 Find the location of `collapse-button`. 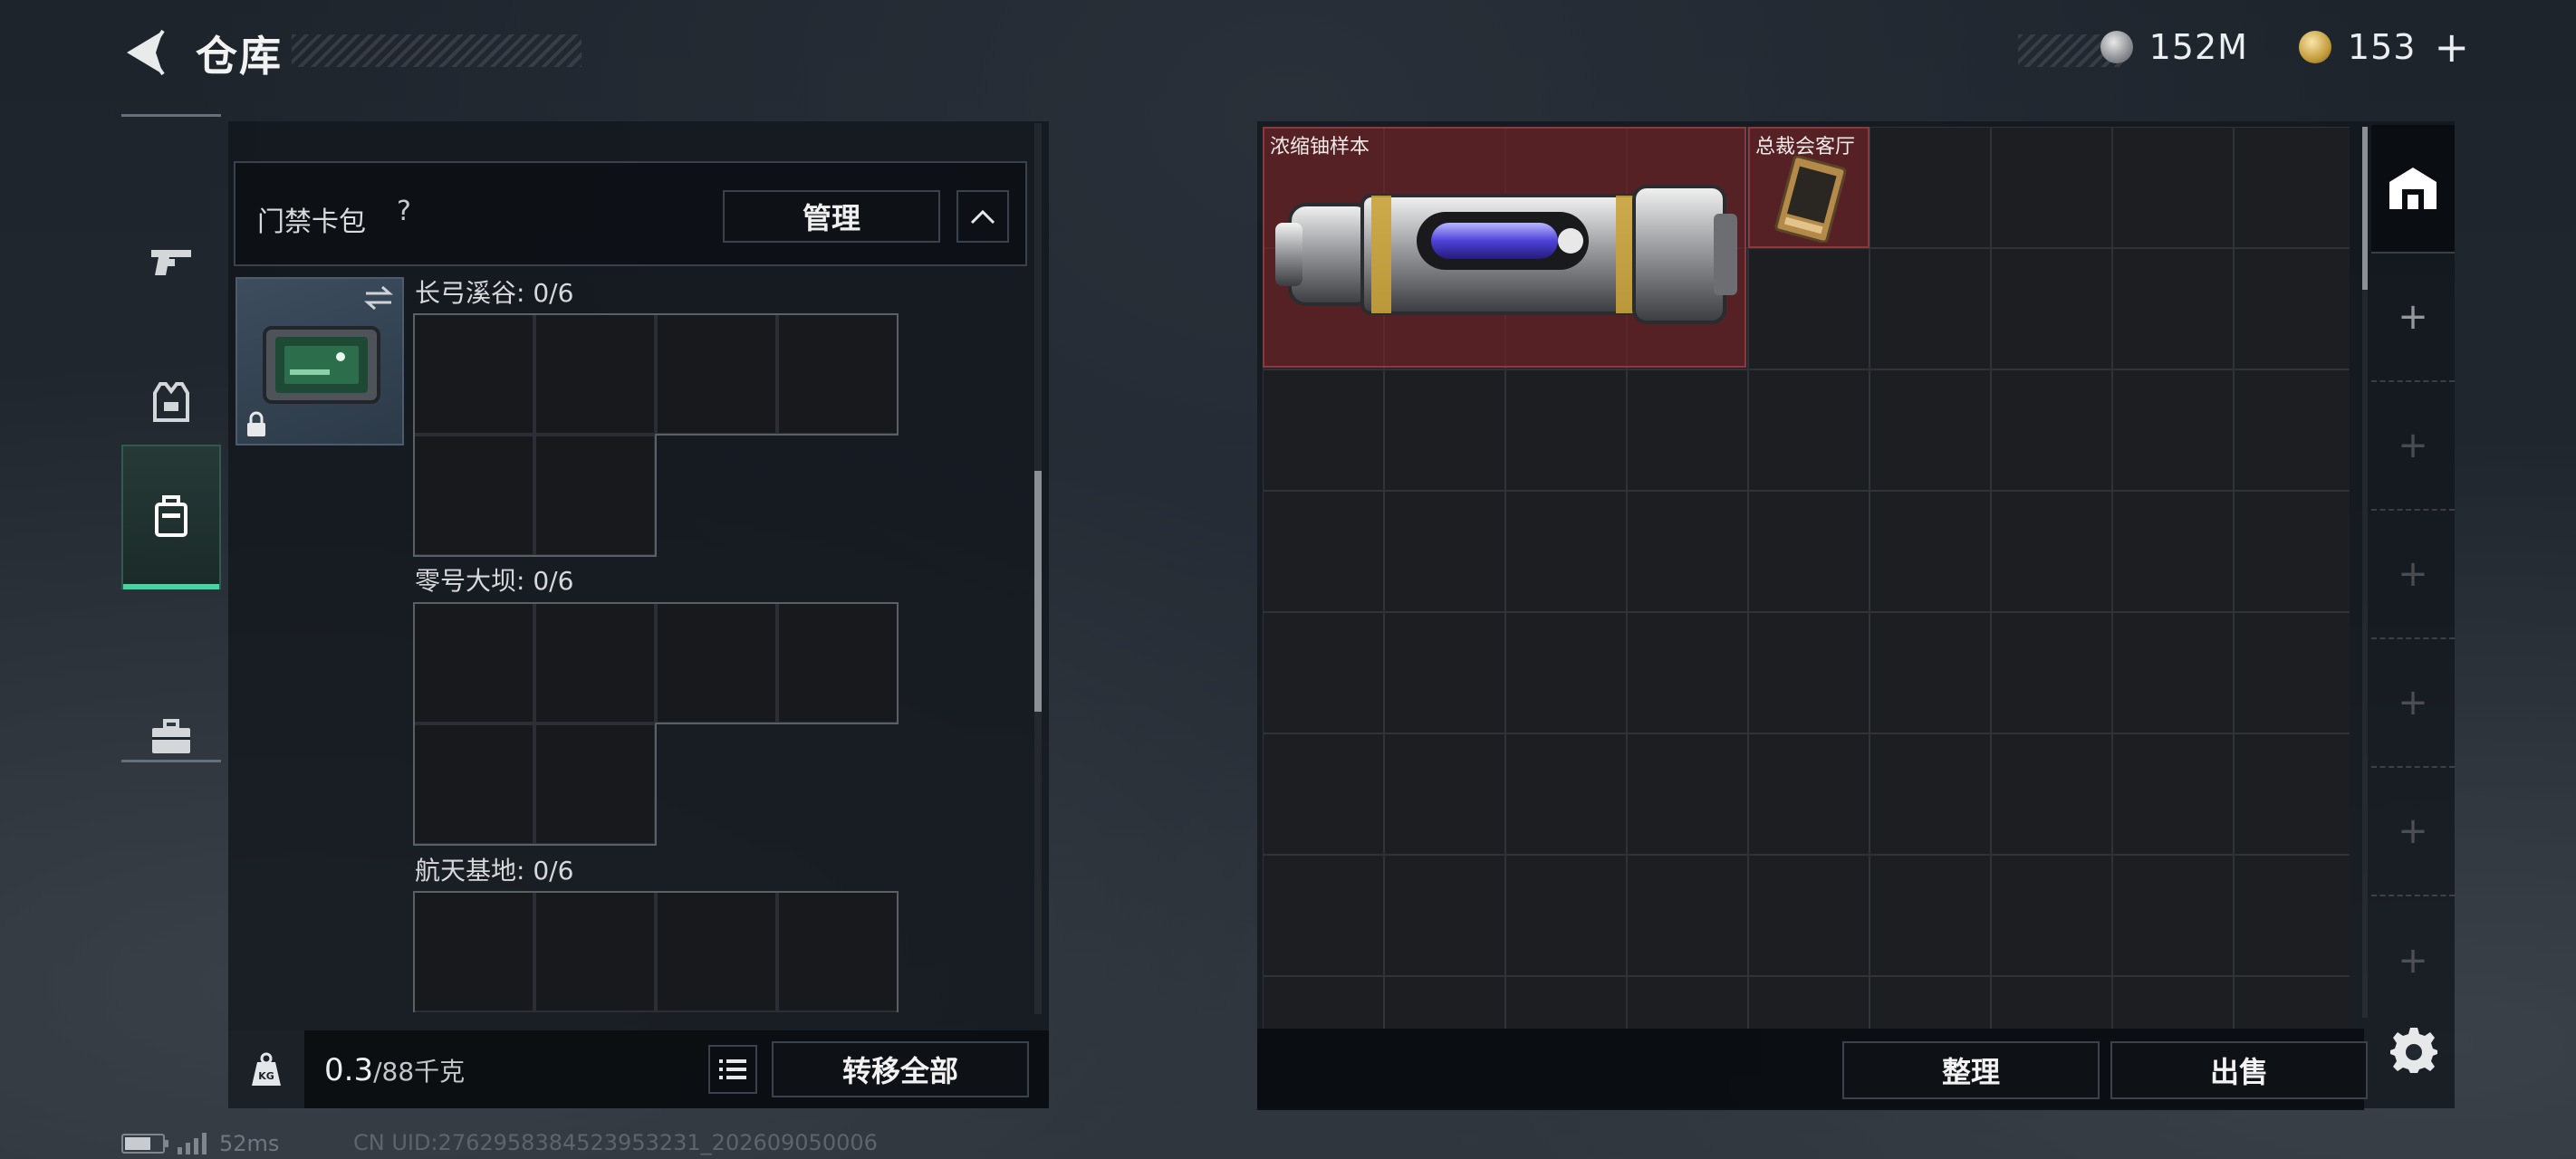

collapse-button is located at coordinates (982, 216).